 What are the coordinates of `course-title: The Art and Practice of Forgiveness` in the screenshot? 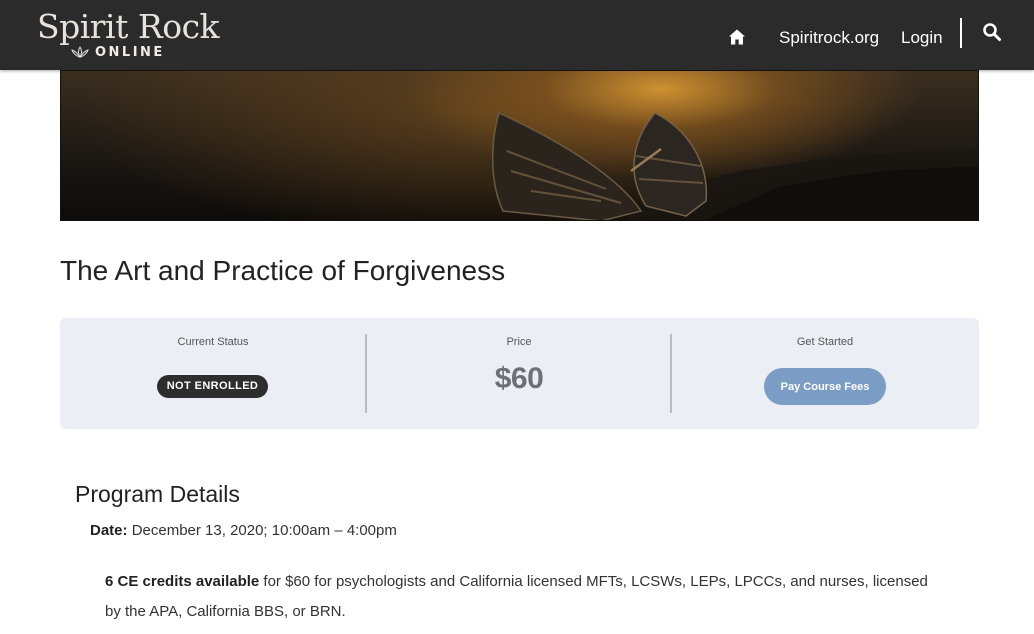 It's located at (283, 270).